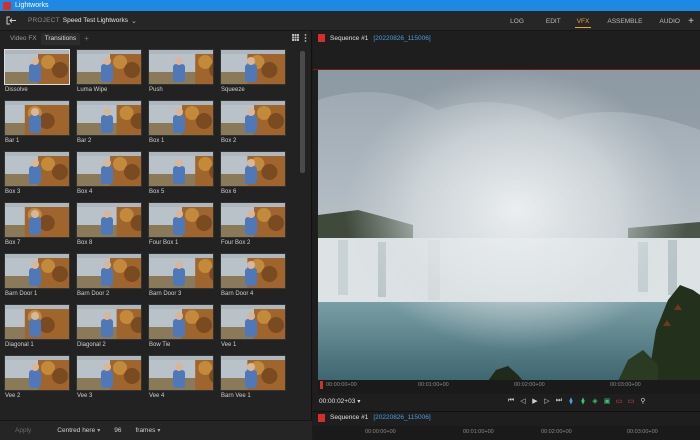  Describe the element at coordinates (607, 401) in the screenshot. I see `mark-clip-icon: ▣` at that location.